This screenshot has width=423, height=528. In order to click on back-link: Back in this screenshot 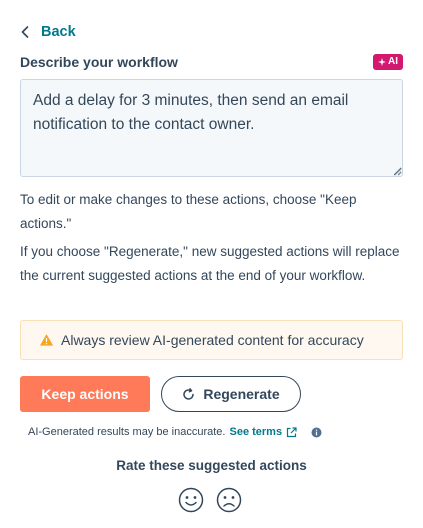, I will do `click(48, 32)`.